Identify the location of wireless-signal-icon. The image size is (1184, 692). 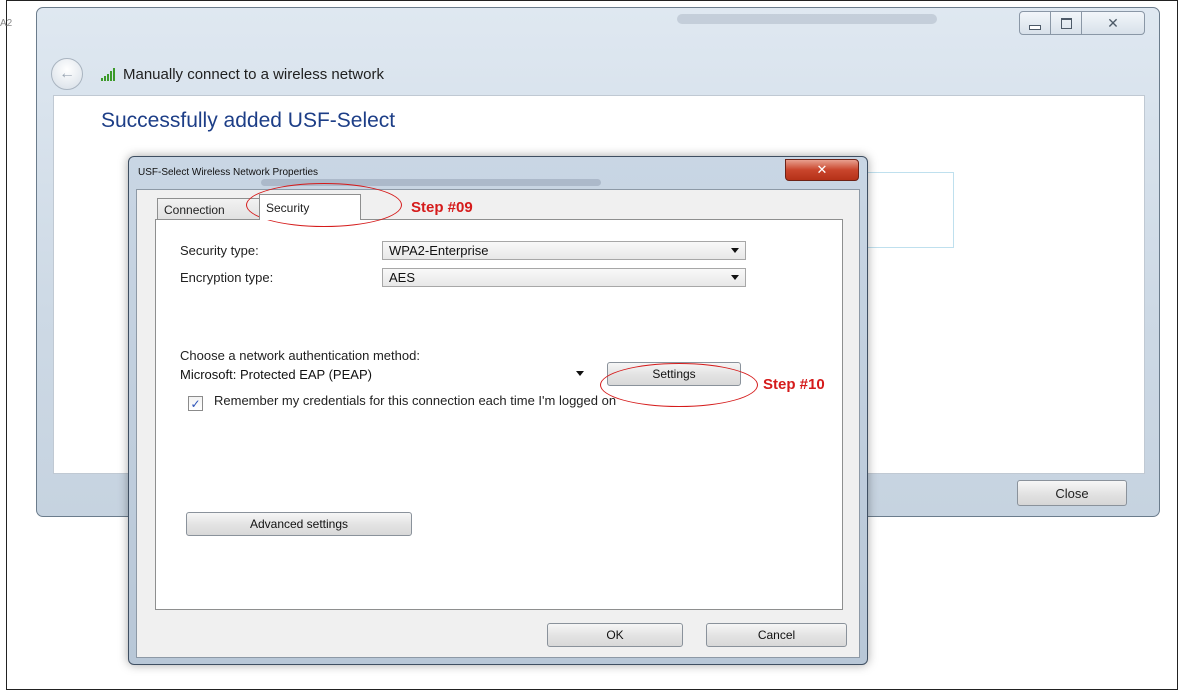
(108, 74).